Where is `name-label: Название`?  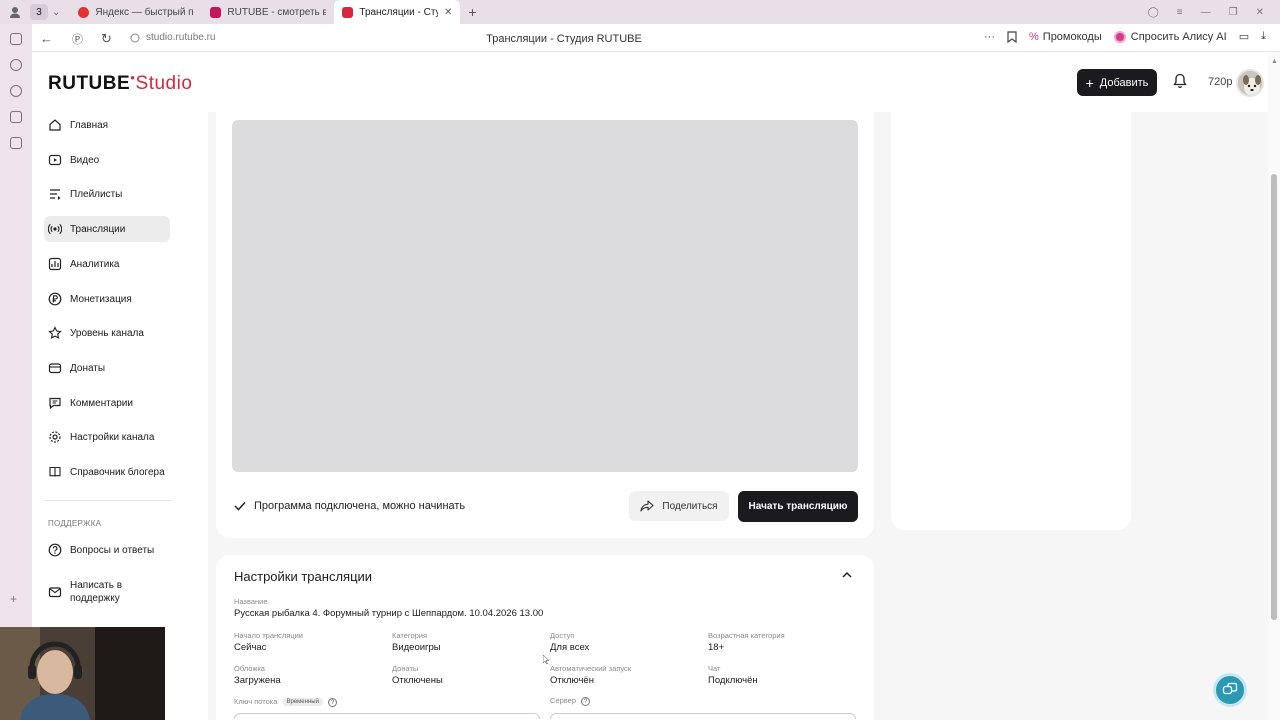 name-label: Название is located at coordinates (251, 601).